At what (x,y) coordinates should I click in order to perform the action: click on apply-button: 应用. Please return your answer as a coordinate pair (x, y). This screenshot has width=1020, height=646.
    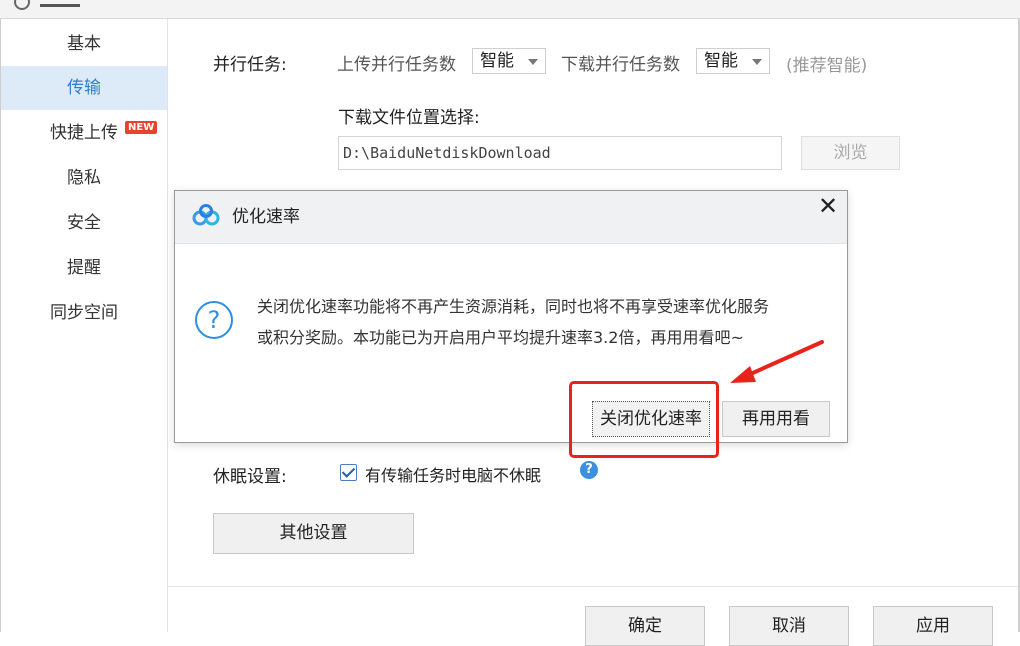
    Looking at the image, I should click on (933, 626).